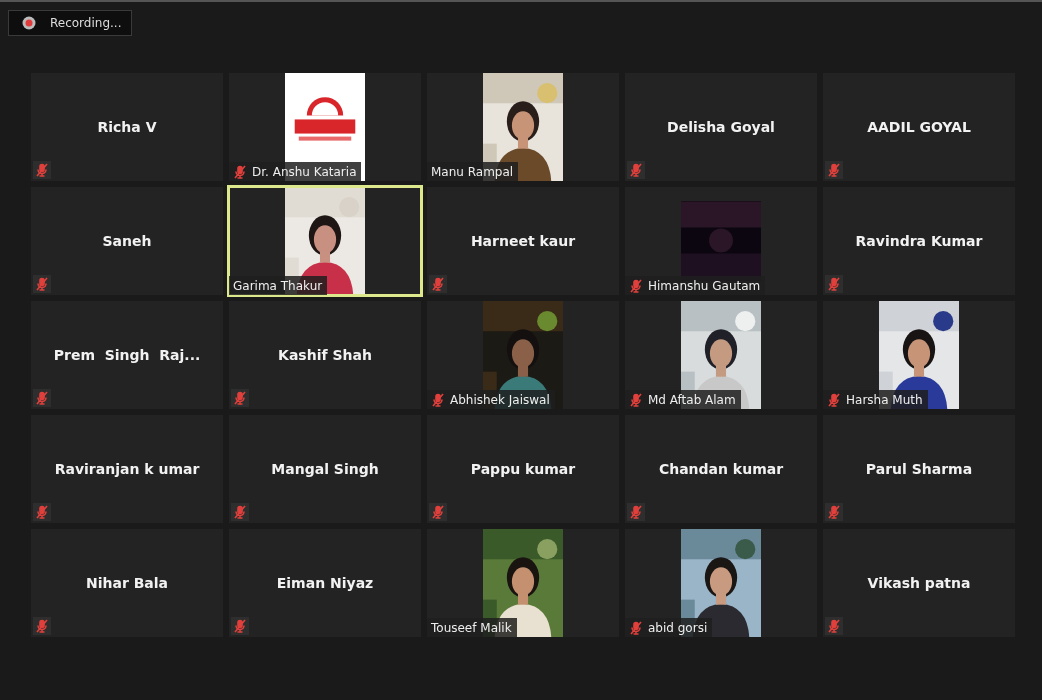  I want to click on participant-name: Eiman Niyaz, so click(325, 583).